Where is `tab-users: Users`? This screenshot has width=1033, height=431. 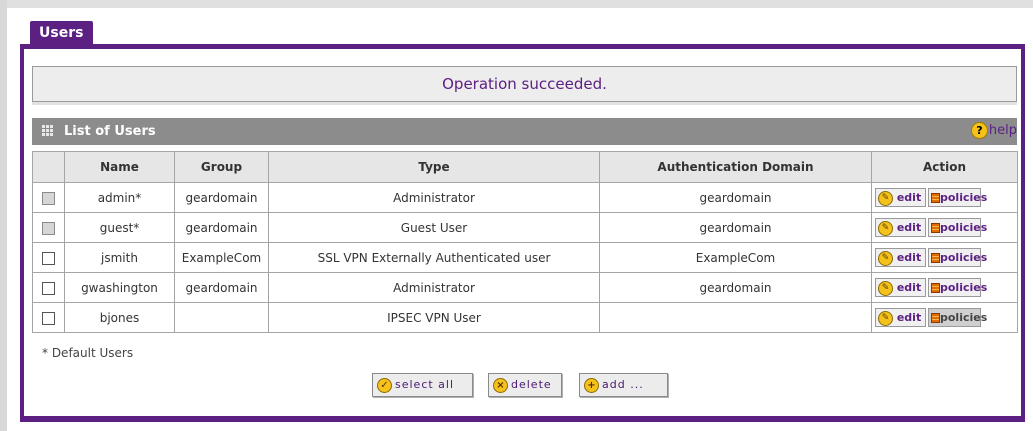
tab-users: Users is located at coordinates (61, 34).